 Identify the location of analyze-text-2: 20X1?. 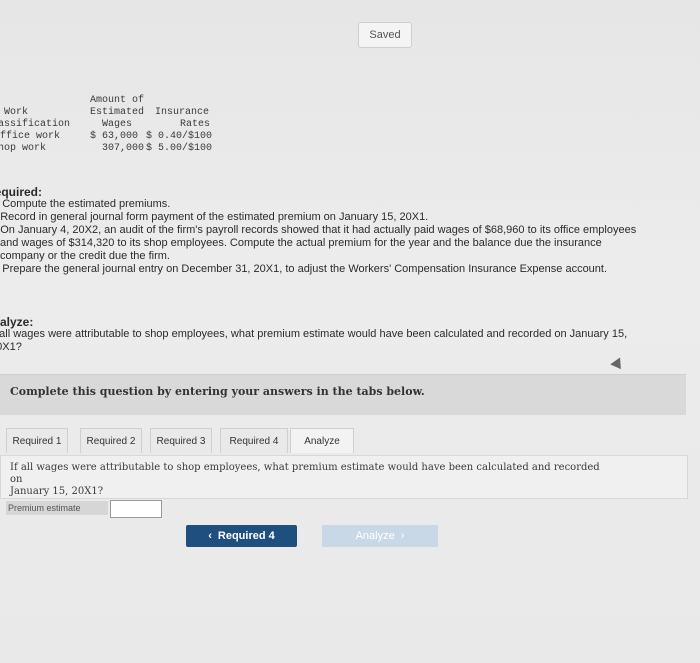
(11, 347).